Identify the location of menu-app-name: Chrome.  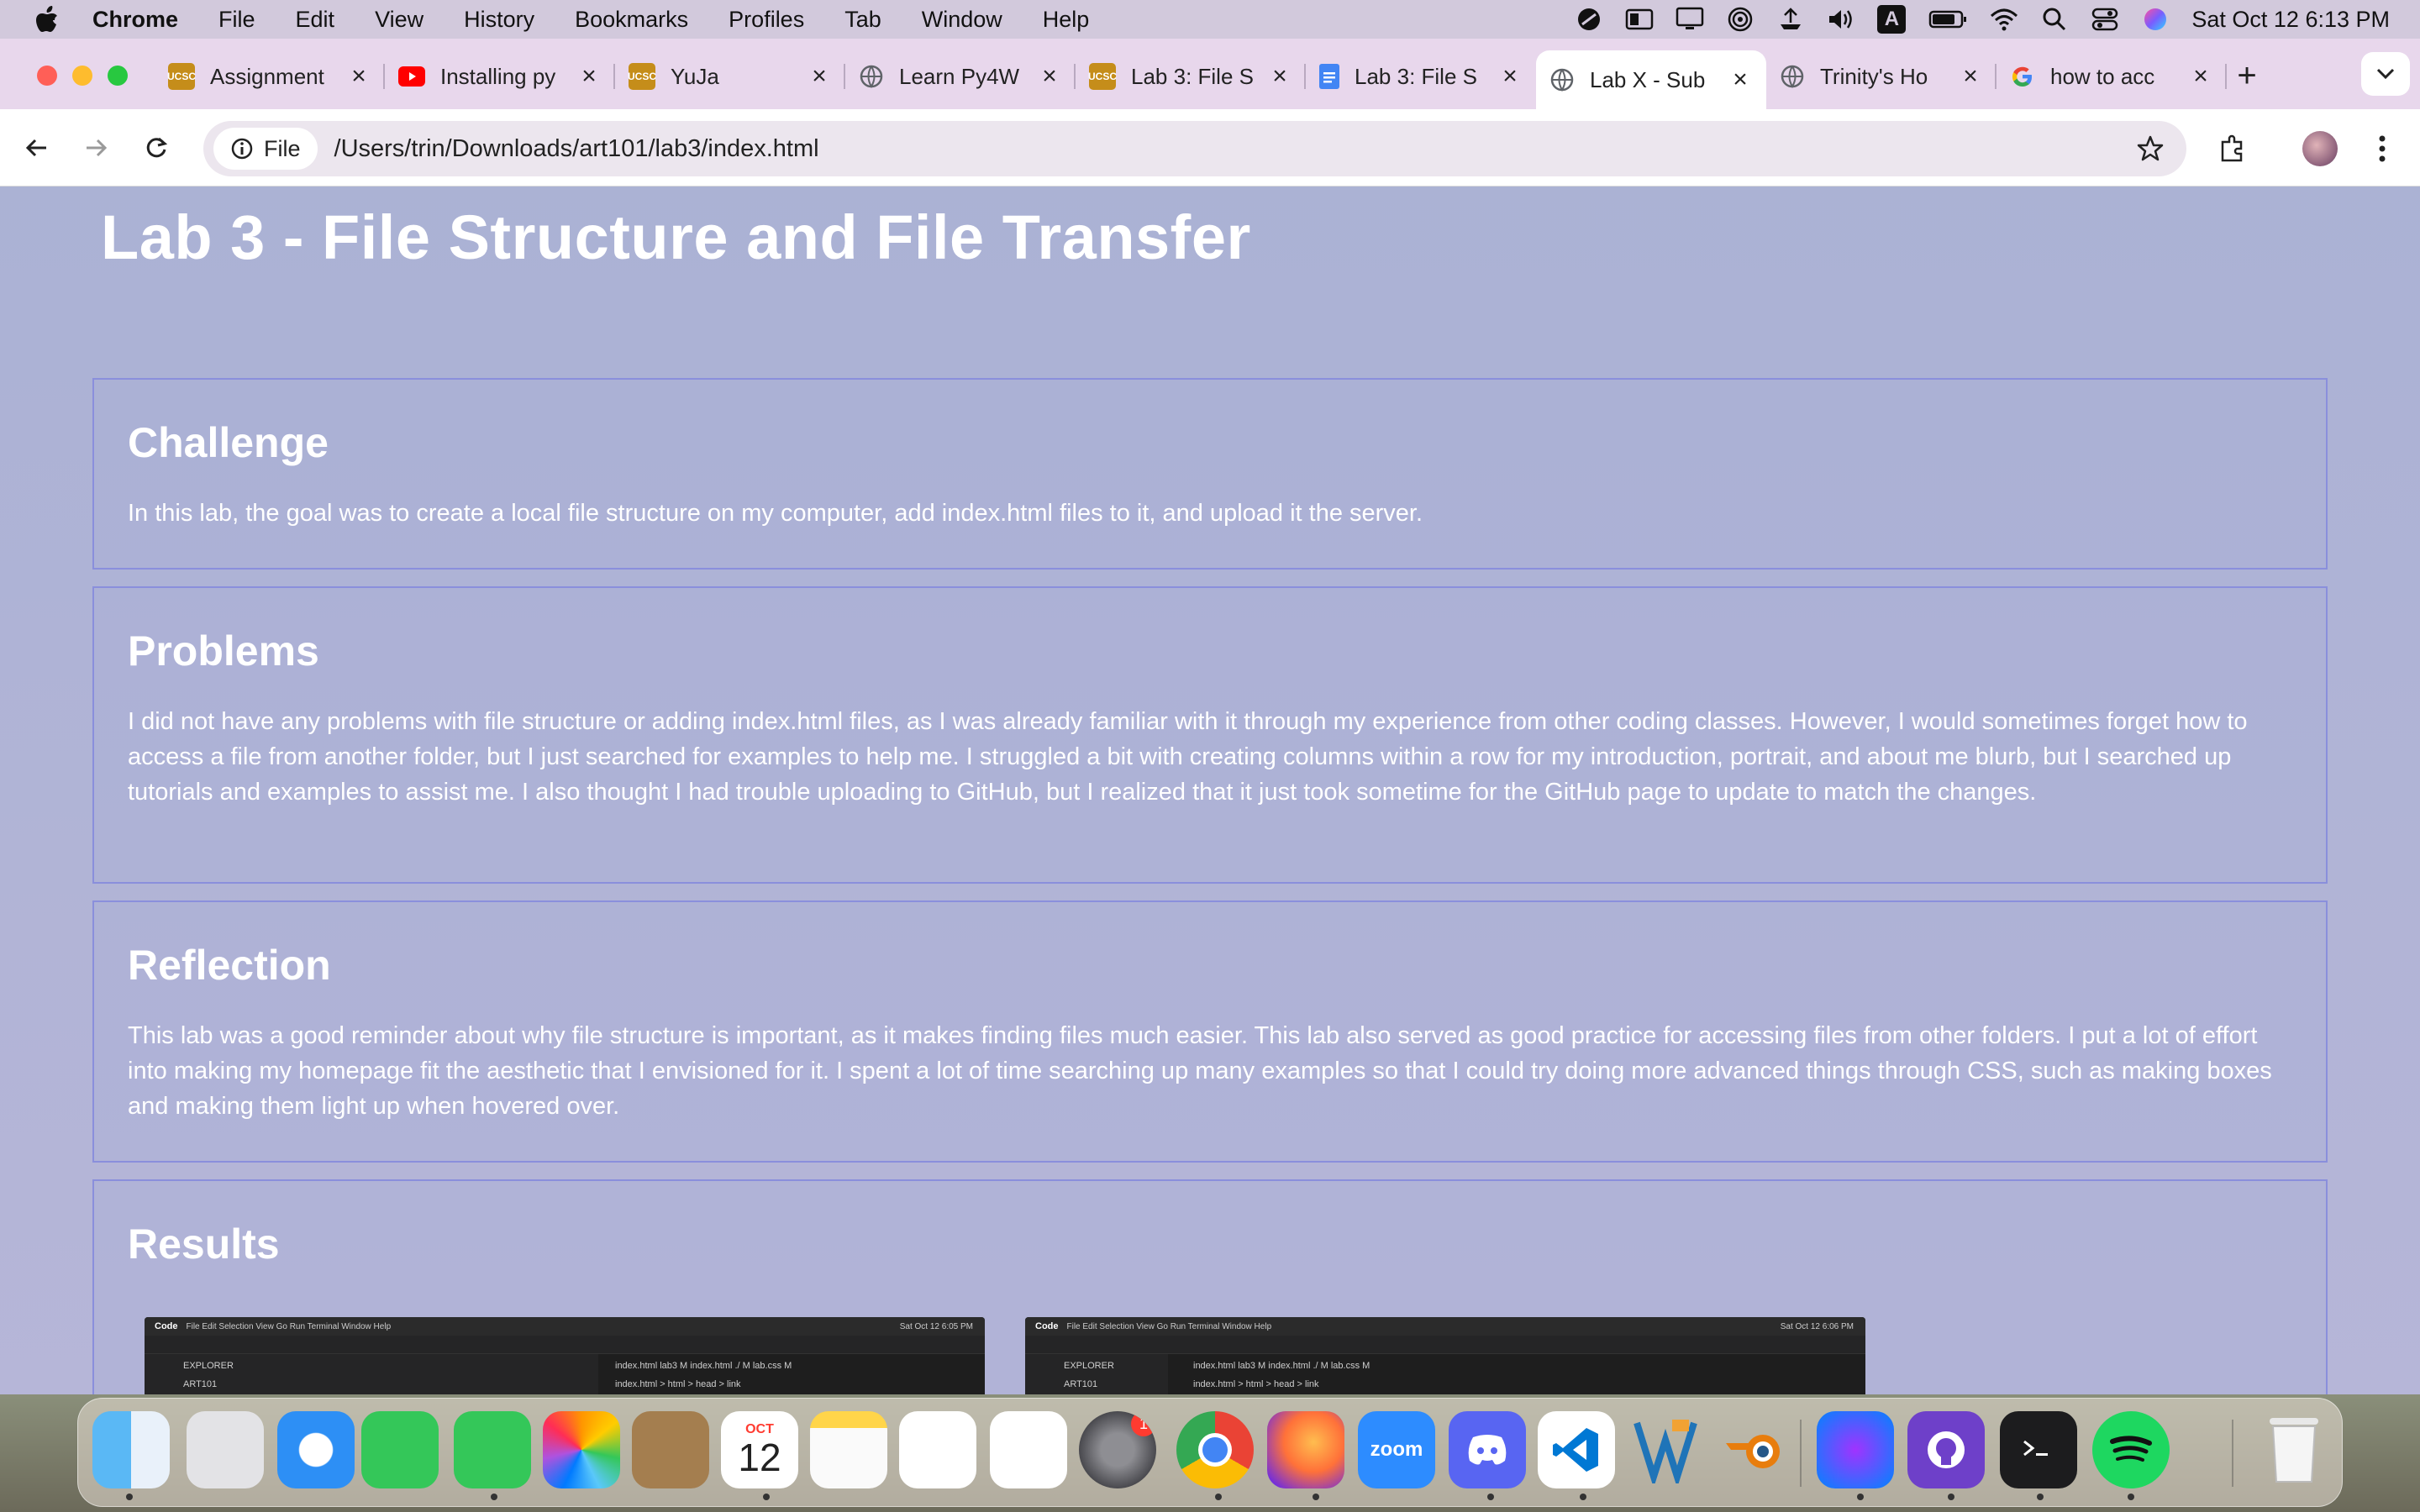
(135, 20).